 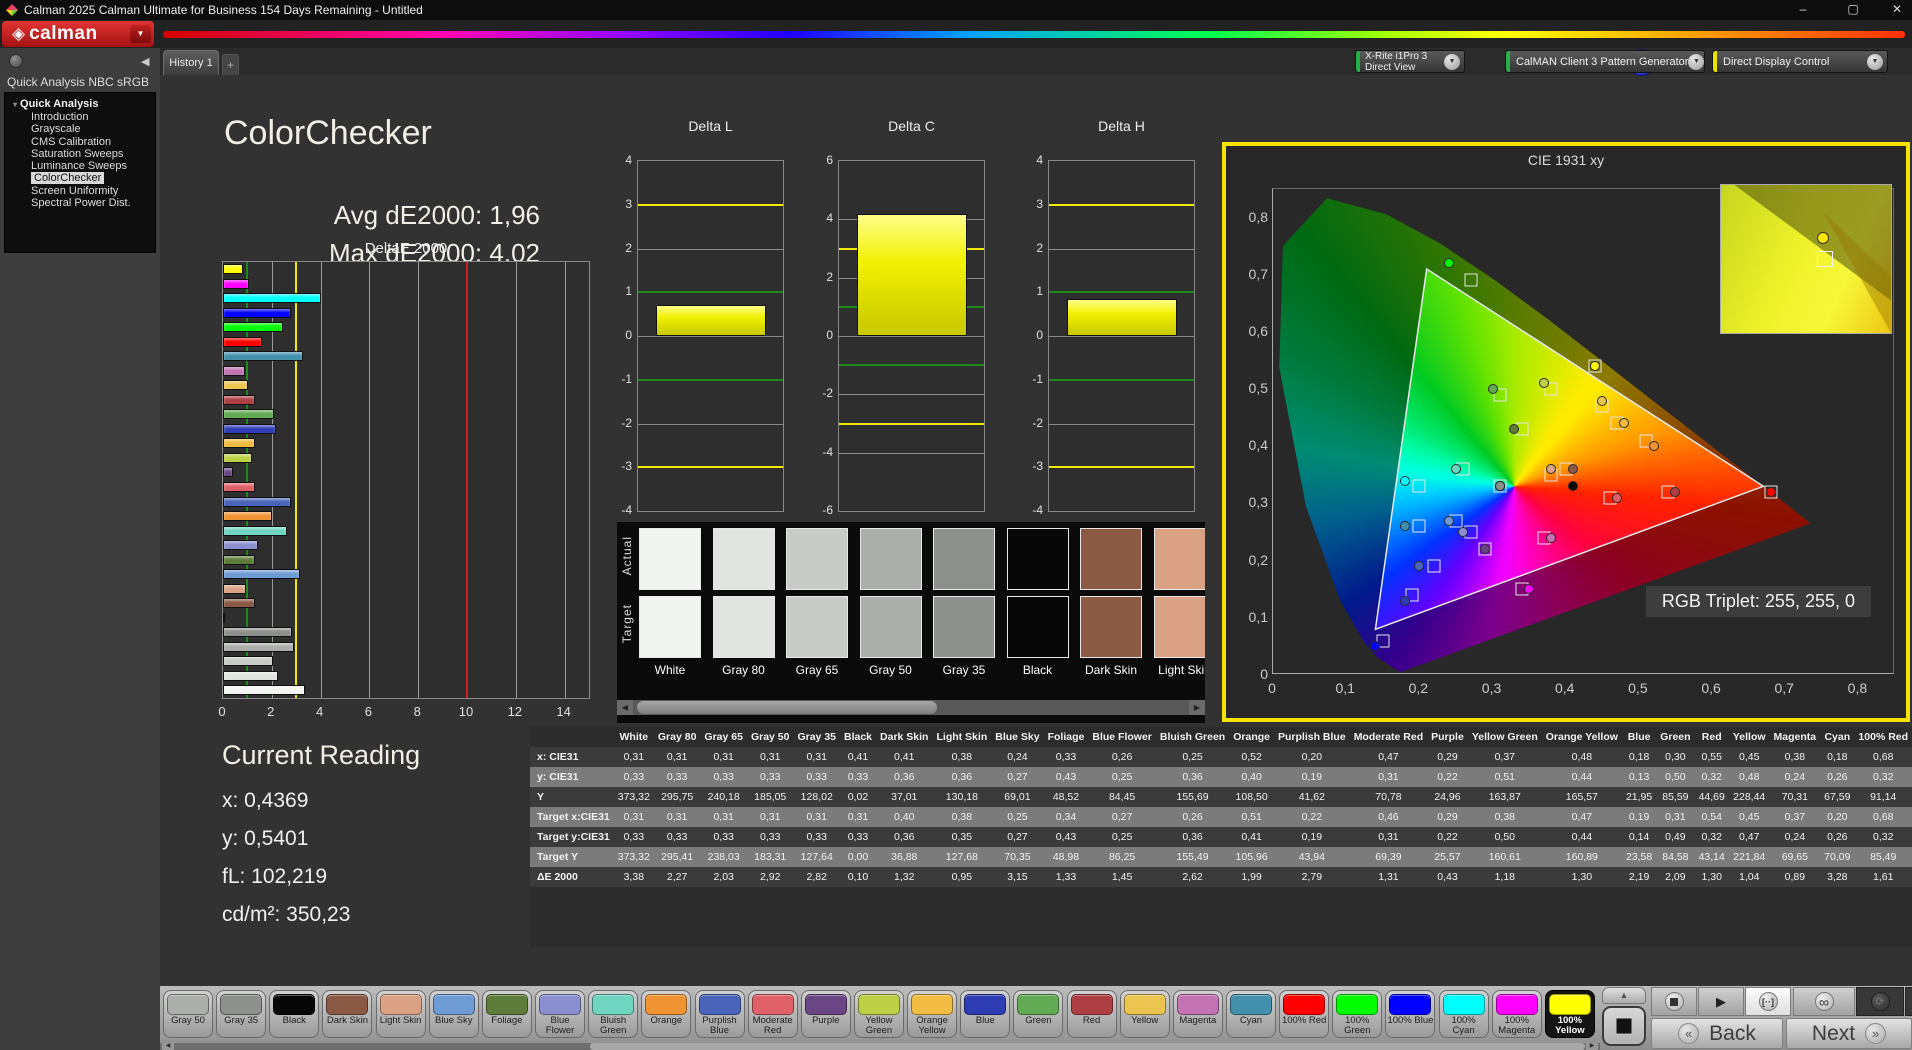 What do you see at coordinates (560, 1014) in the screenshot?
I see `pattern-button-blue-flower: Blue Flower` at bounding box center [560, 1014].